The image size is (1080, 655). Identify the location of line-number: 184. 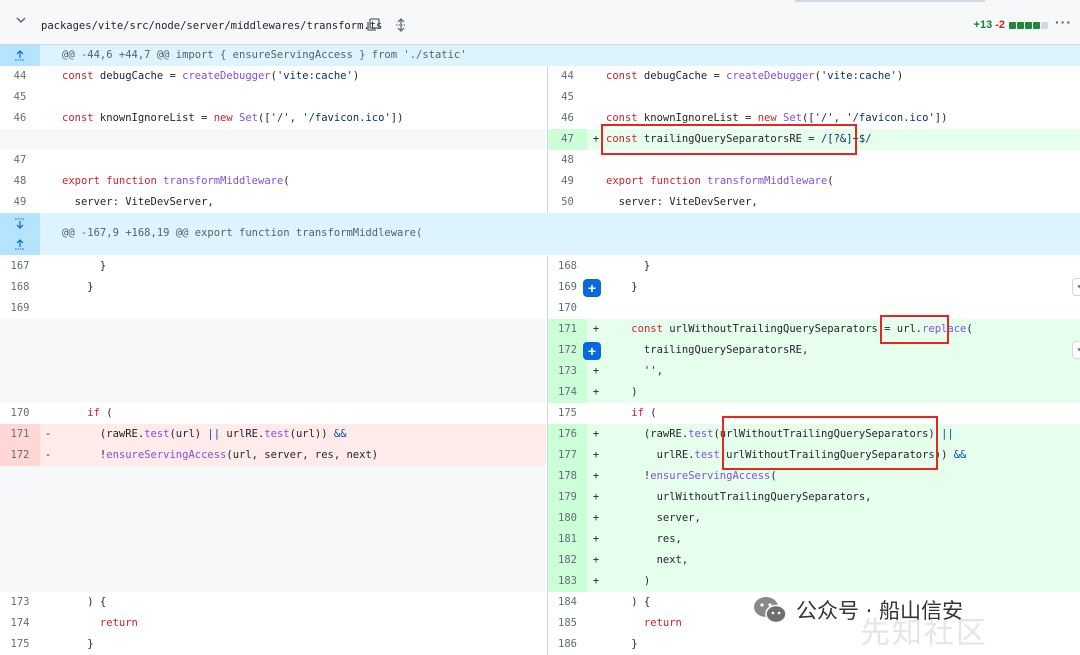
(567, 602).